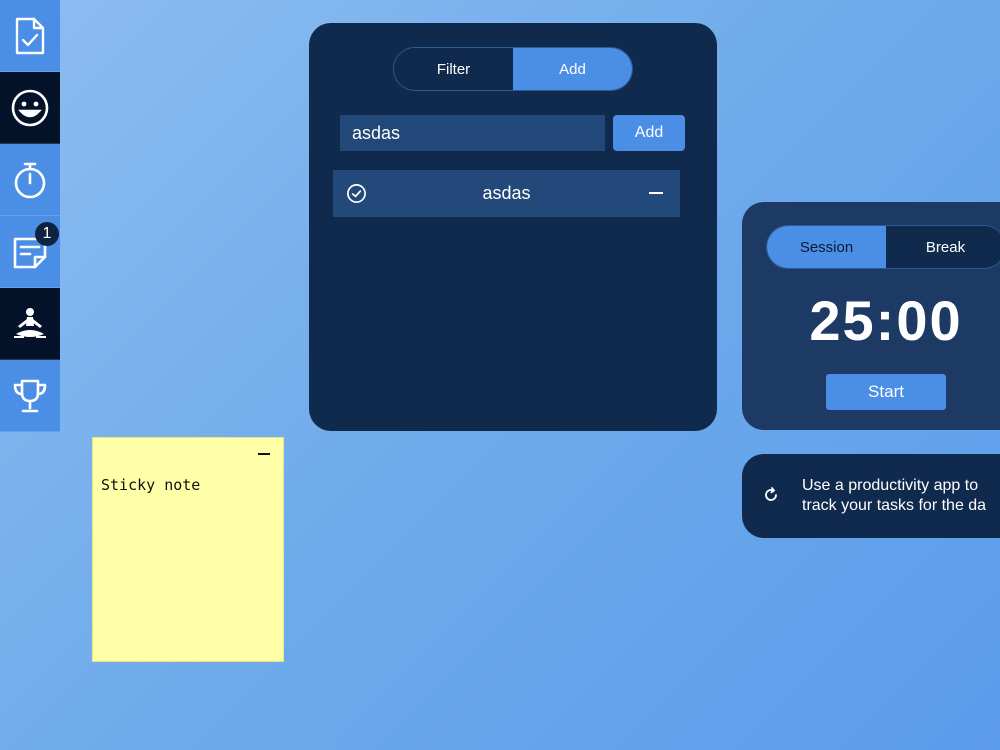 Image resolution: width=1000 pixels, height=750 pixels. What do you see at coordinates (188, 549) in the screenshot?
I see `sticky-note: Sticky note` at bounding box center [188, 549].